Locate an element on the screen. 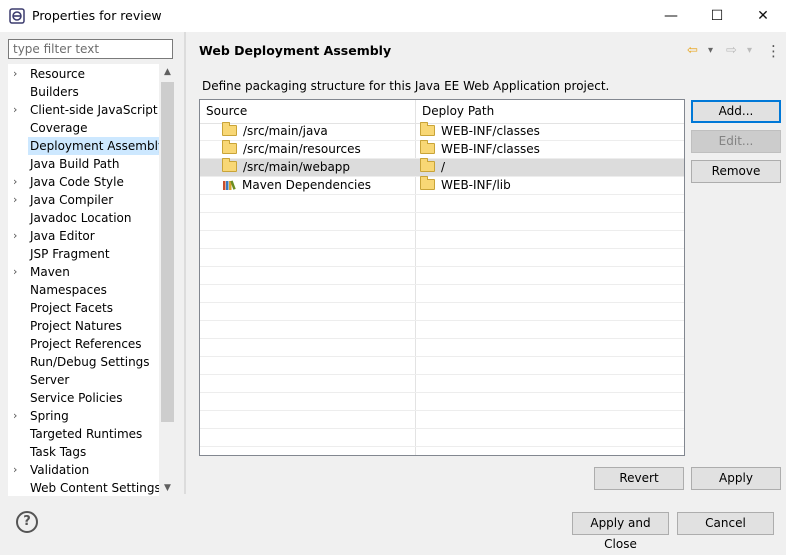 The image size is (786, 555). tree-item: › Resource is located at coordinates (84, 74).